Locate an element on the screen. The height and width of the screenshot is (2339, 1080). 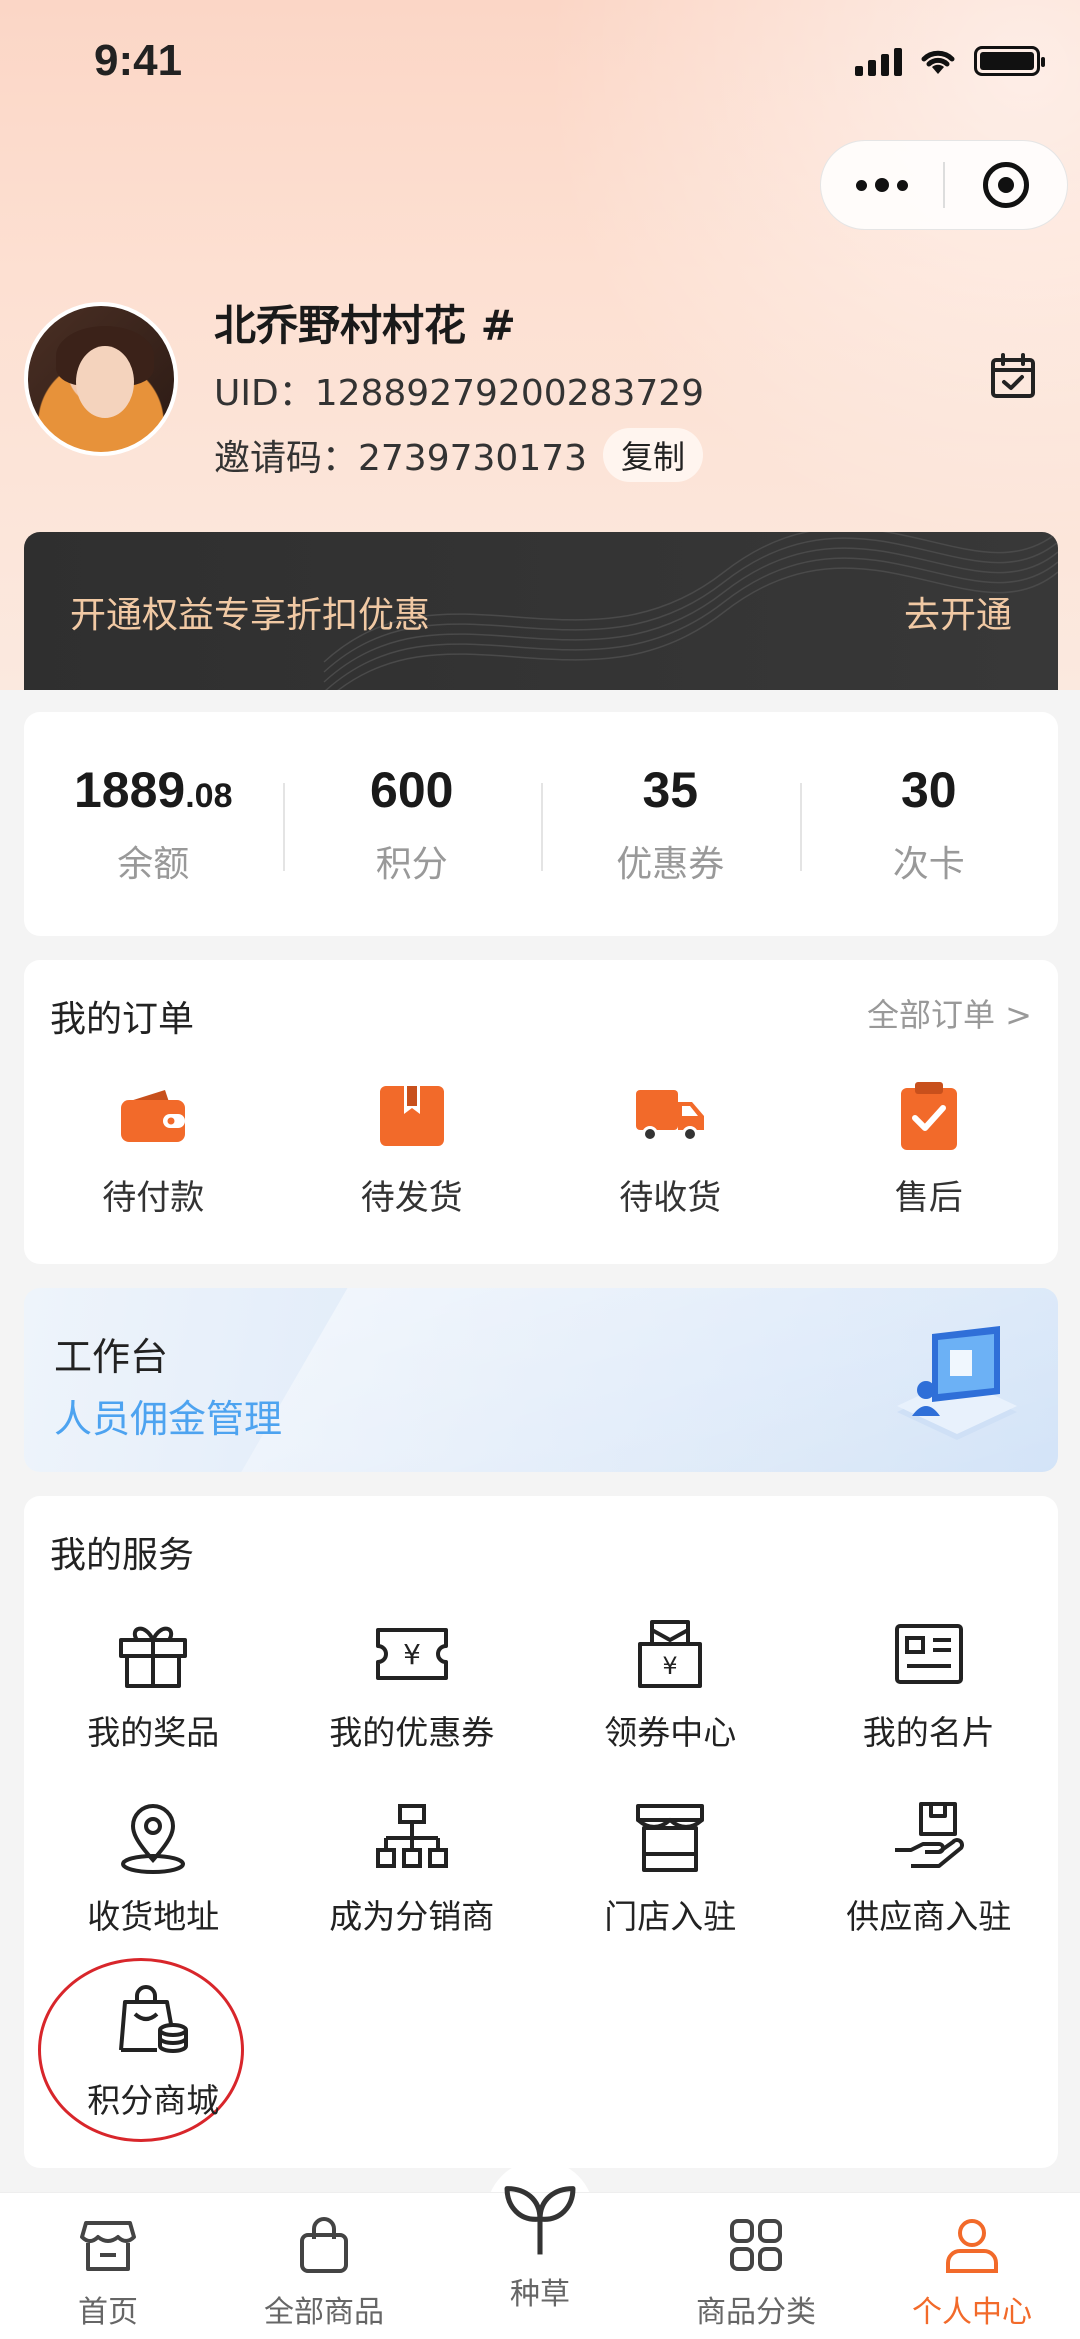
stat-label: 余额 is located at coordinates (153, 864).